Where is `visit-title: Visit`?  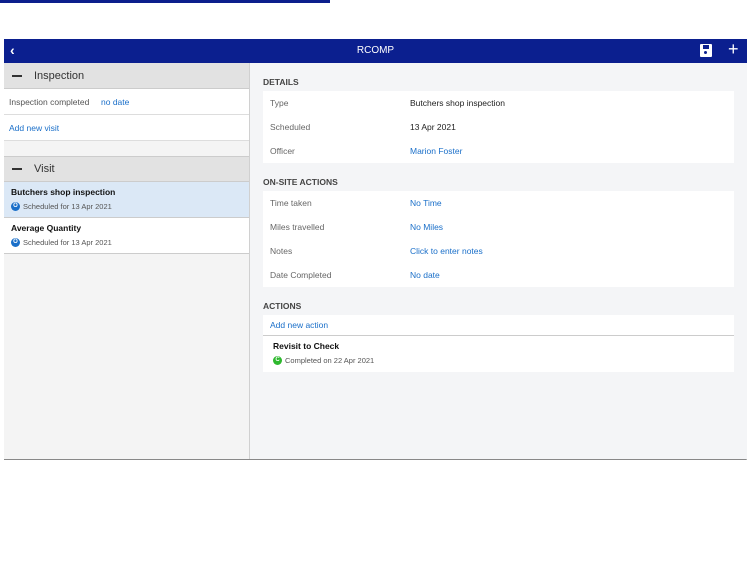
visit-title: Visit is located at coordinates (44, 169).